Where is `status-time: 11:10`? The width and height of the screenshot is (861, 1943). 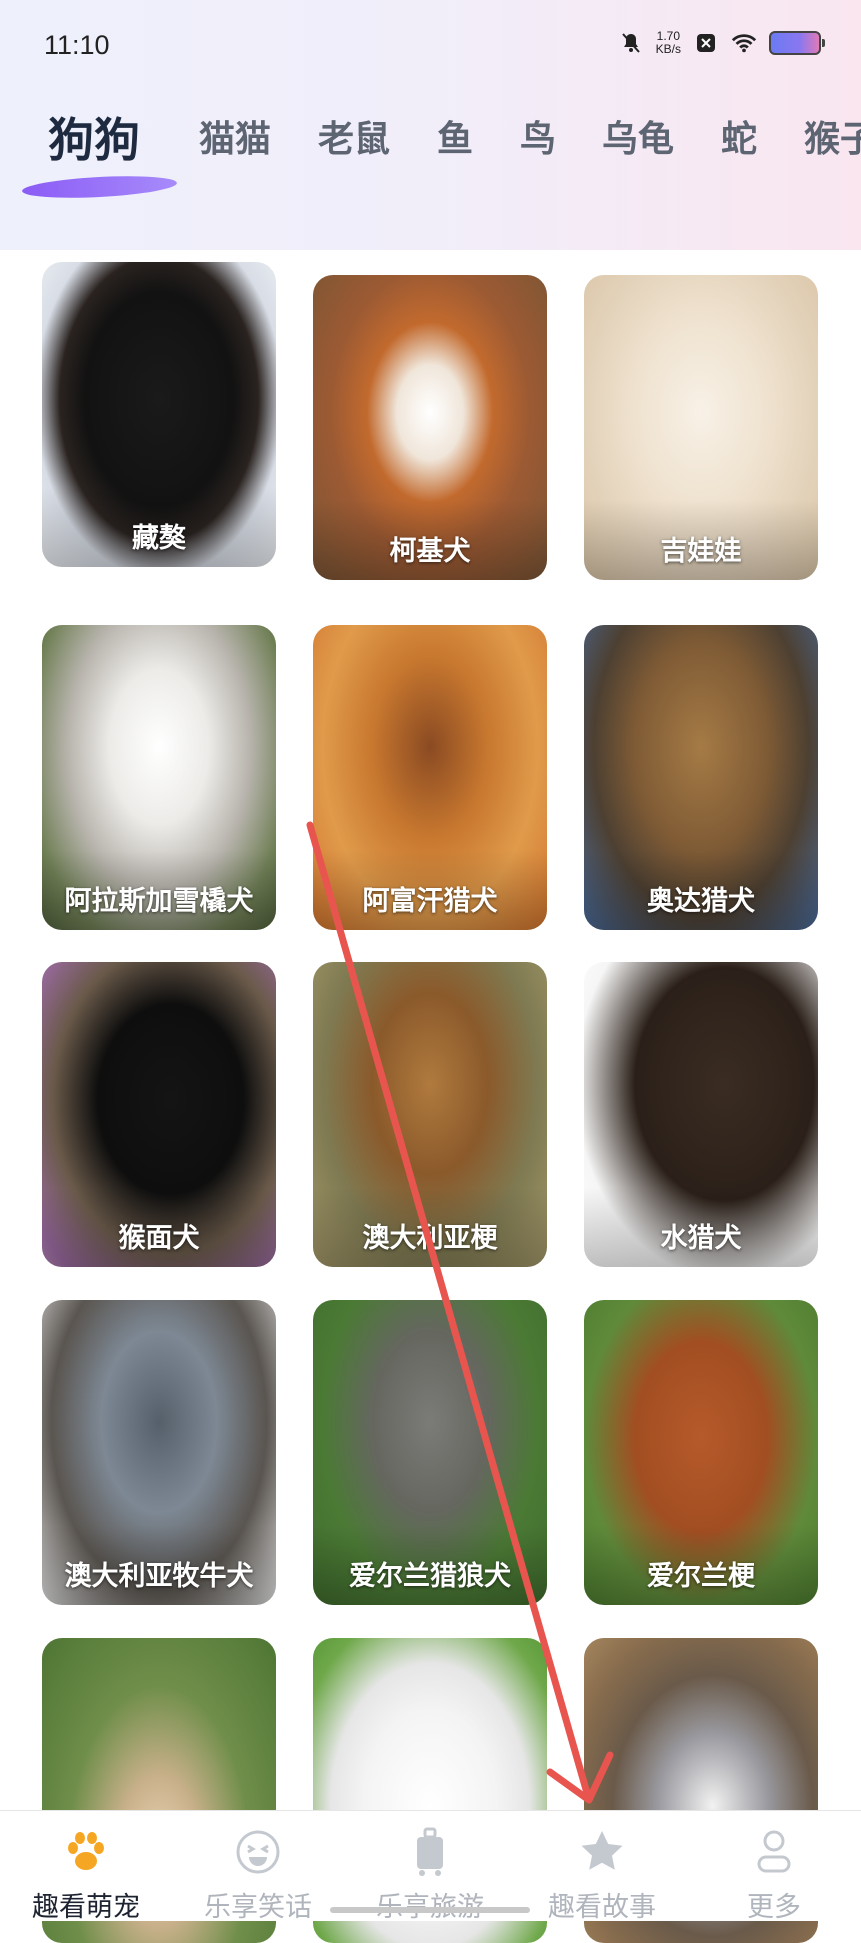 status-time: 11:10 is located at coordinates (77, 45).